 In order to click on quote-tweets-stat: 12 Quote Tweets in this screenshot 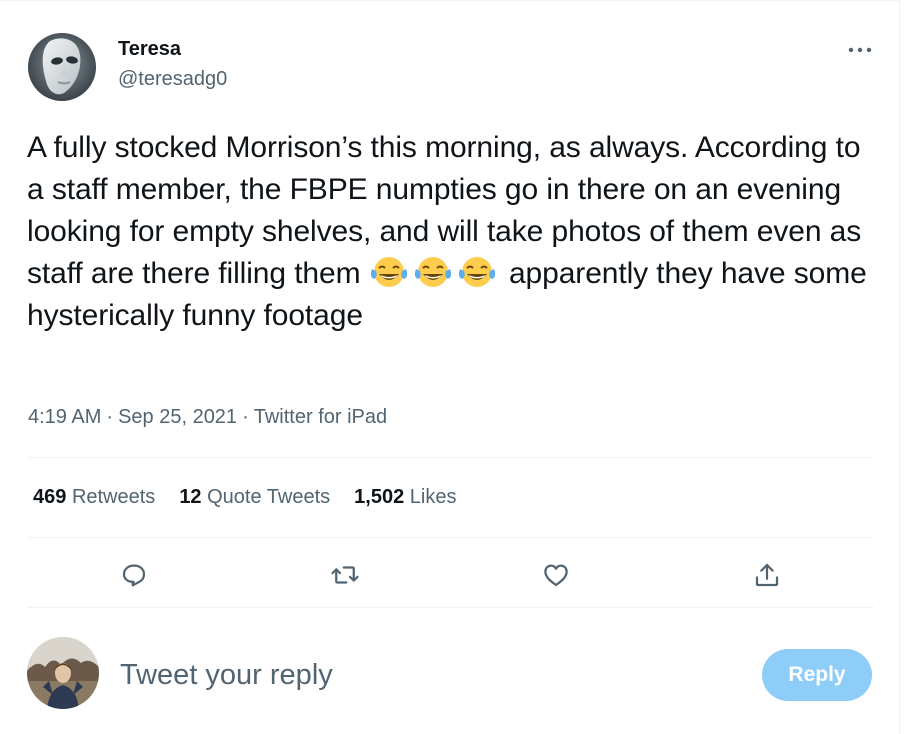, I will do `click(254, 497)`.